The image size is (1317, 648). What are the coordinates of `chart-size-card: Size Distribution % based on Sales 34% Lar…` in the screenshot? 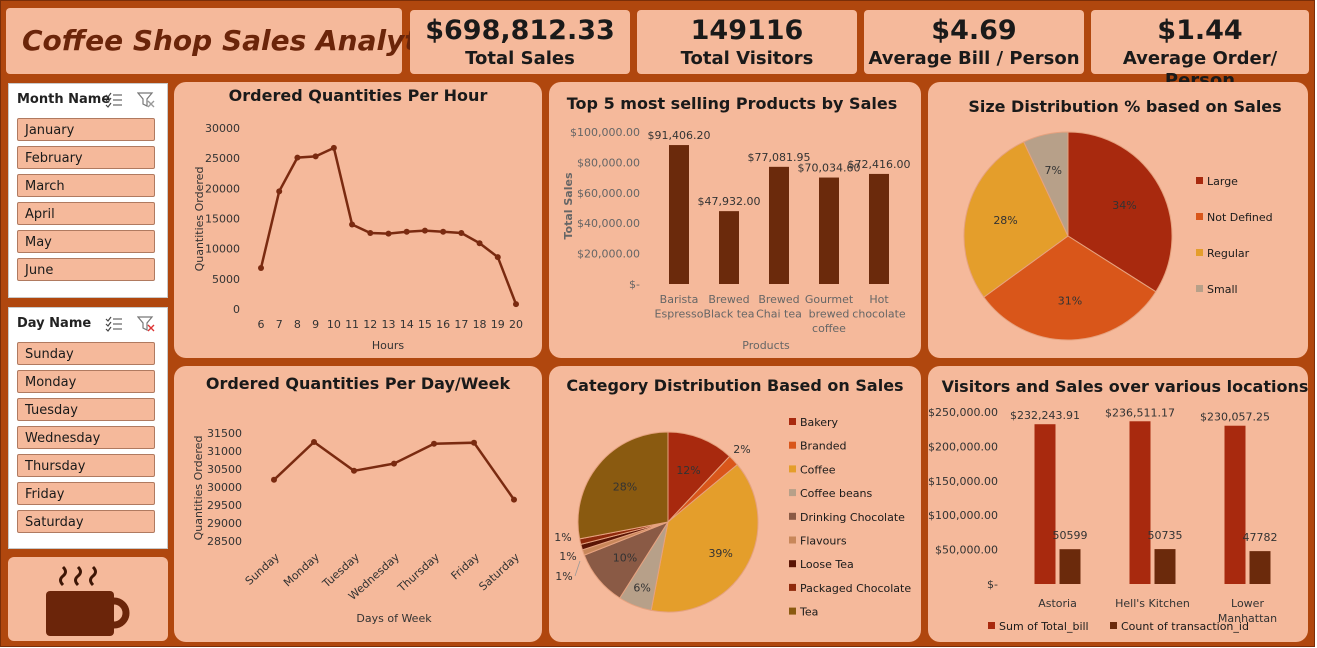 It's located at (1118, 220).